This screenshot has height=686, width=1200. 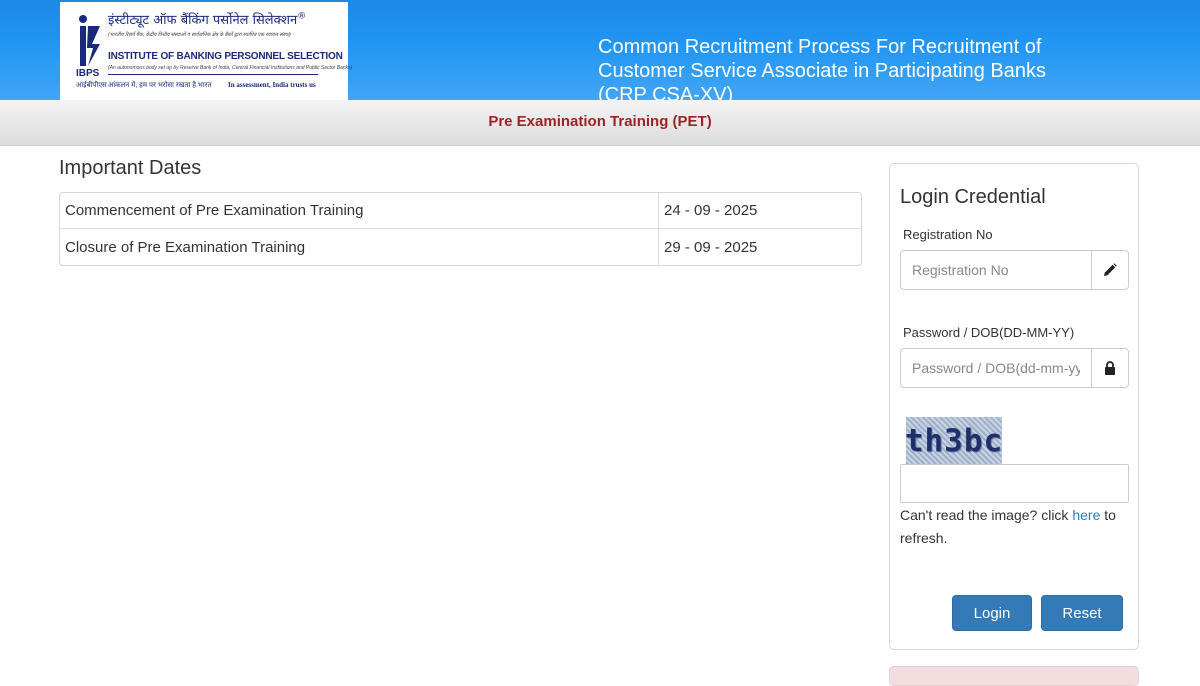 What do you see at coordinates (996, 368) in the screenshot?
I see `password-input` at bounding box center [996, 368].